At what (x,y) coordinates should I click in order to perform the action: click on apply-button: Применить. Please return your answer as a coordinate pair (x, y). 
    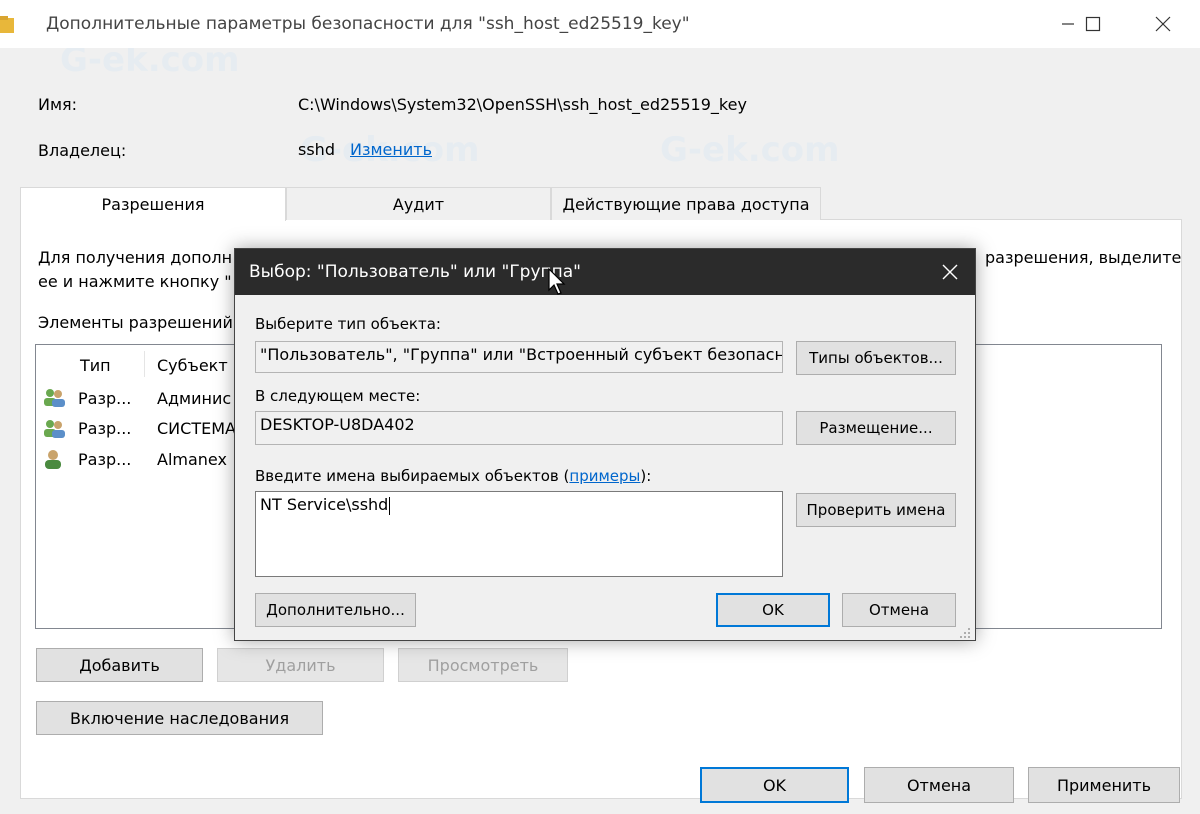
    Looking at the image, I should click on (1104, 785).